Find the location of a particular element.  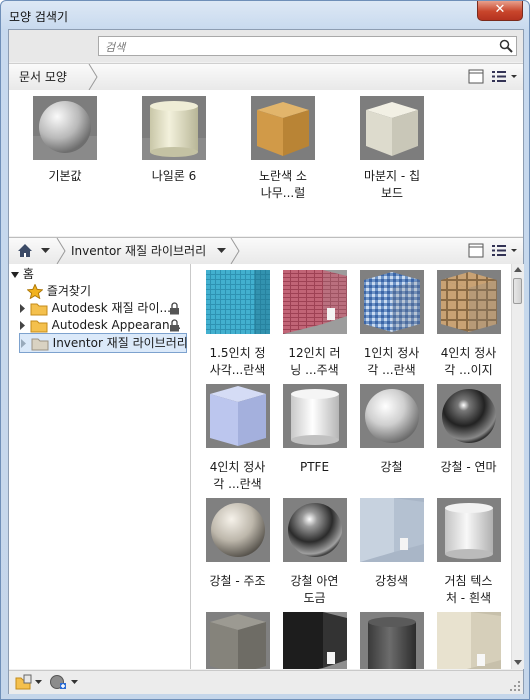

cylinder-dark-swatch is located at coordinates (391, 640).